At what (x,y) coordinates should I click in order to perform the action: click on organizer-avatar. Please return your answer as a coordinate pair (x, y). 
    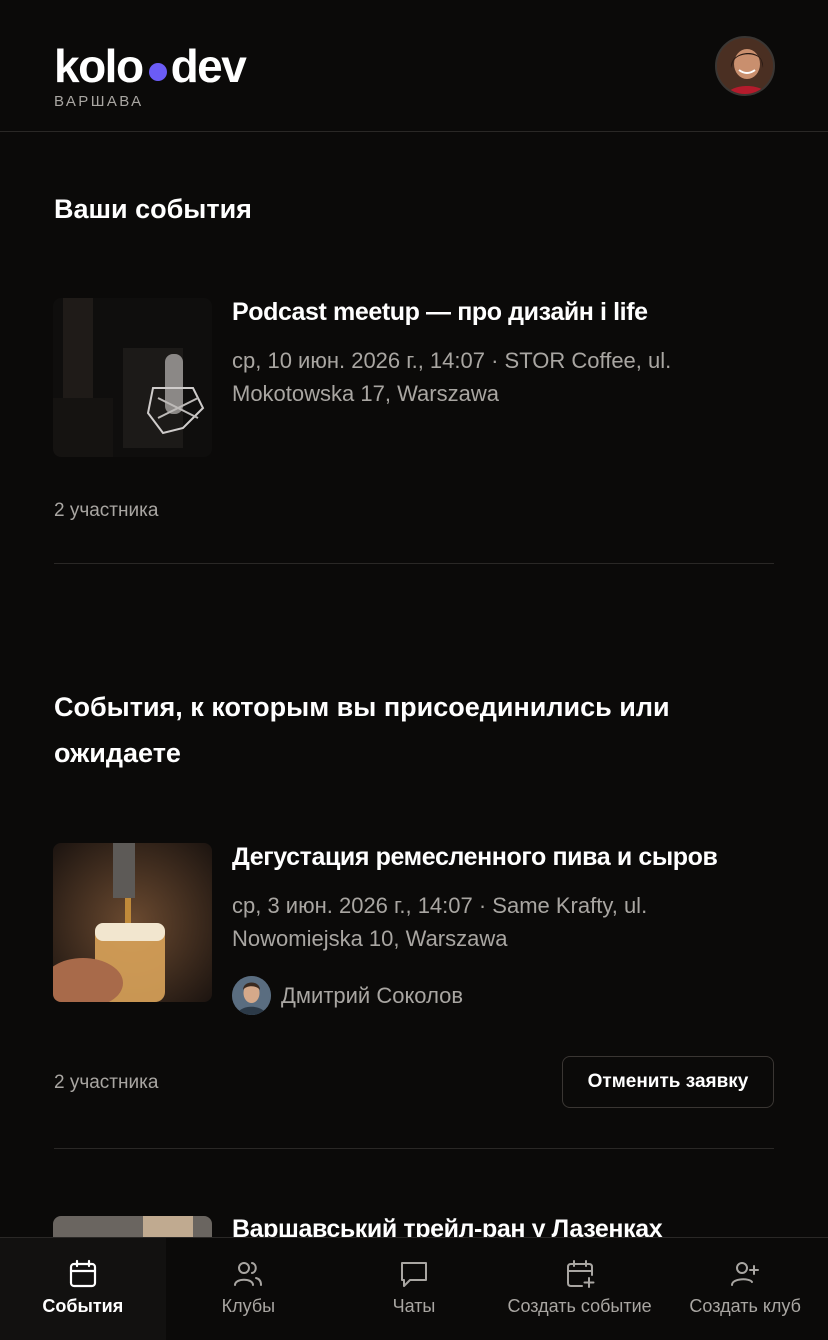
    Looking at the image, I should click on (251, 995).